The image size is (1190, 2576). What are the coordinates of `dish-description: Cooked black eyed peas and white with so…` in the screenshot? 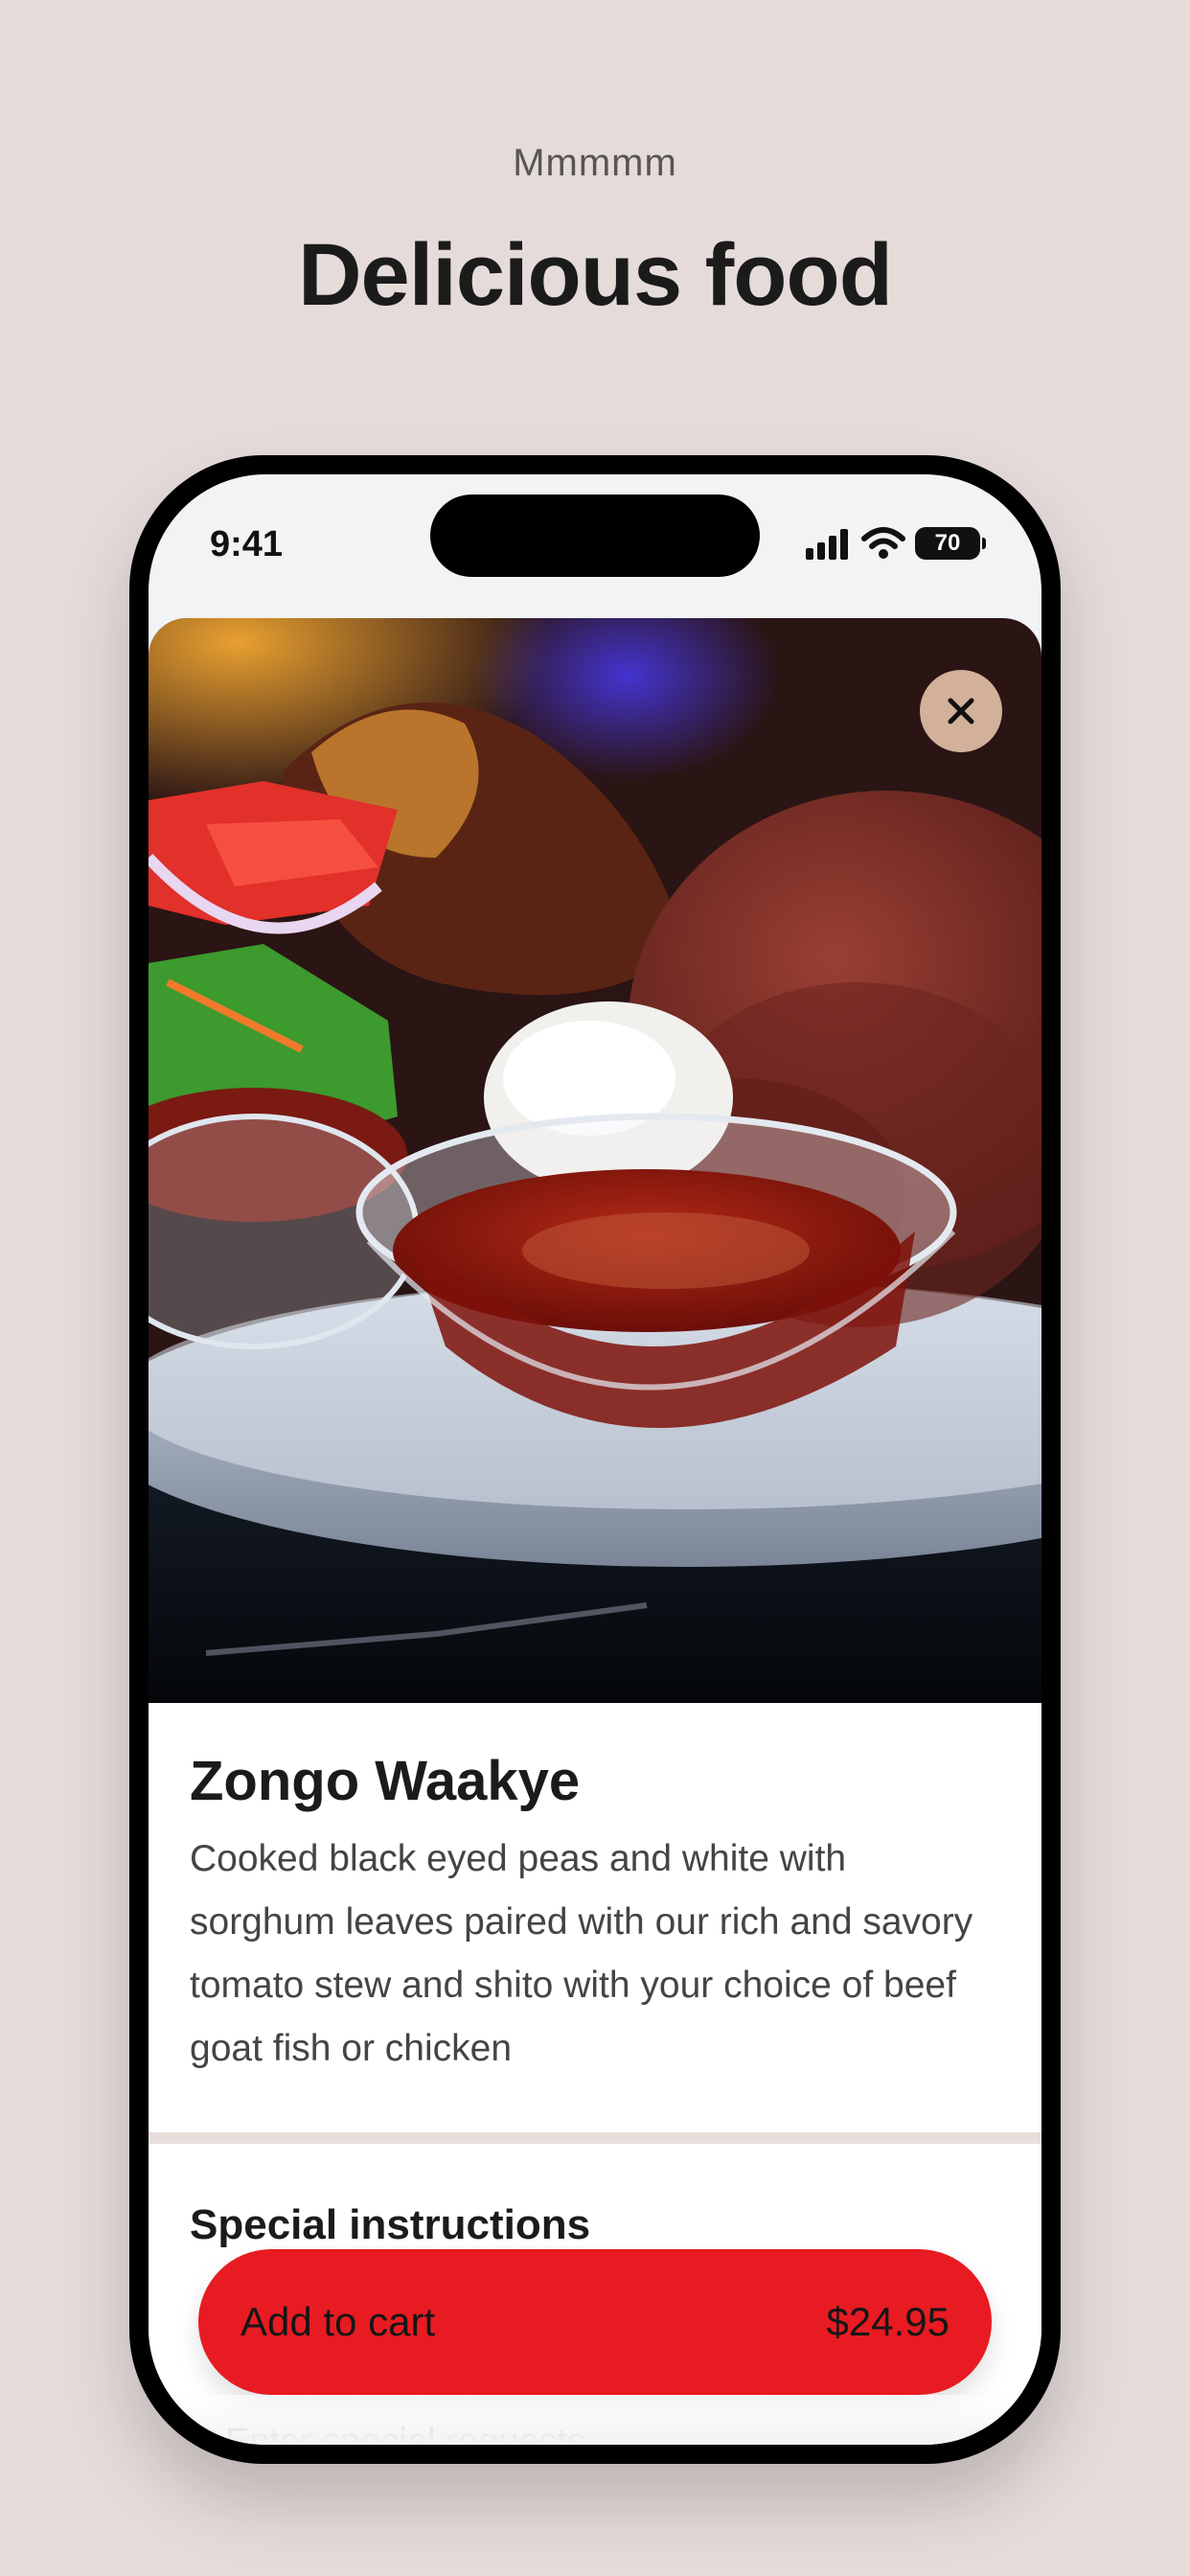 It's located at (581, 1953).